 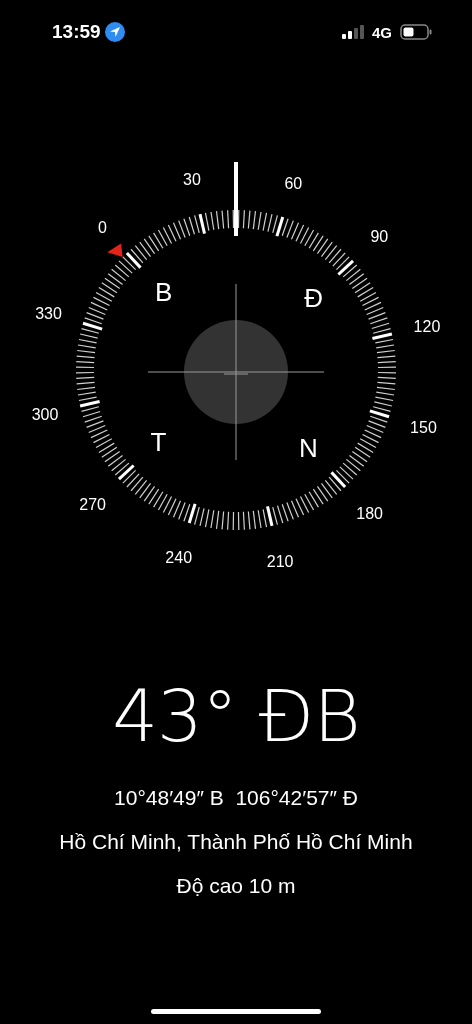 I want to click on degree-label: 60, so click(x=293, y=183).